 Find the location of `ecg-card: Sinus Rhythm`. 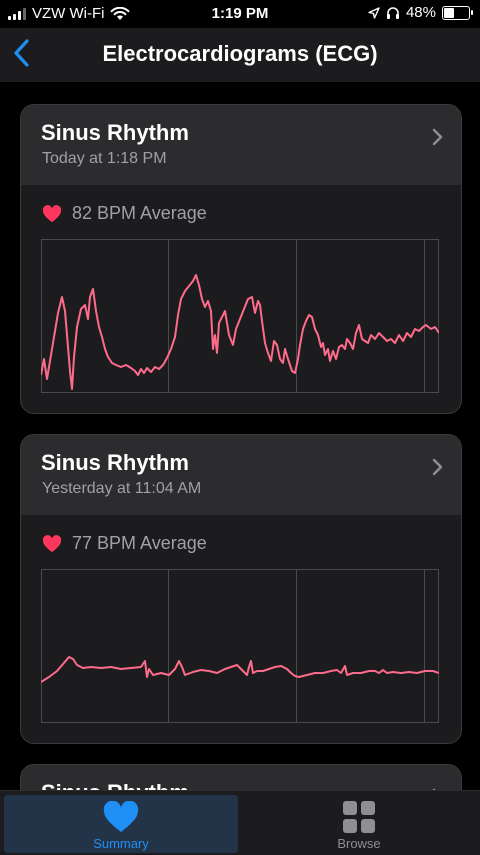

ecg-card: Sinus Rhythm is located at coordinates (241, 777).